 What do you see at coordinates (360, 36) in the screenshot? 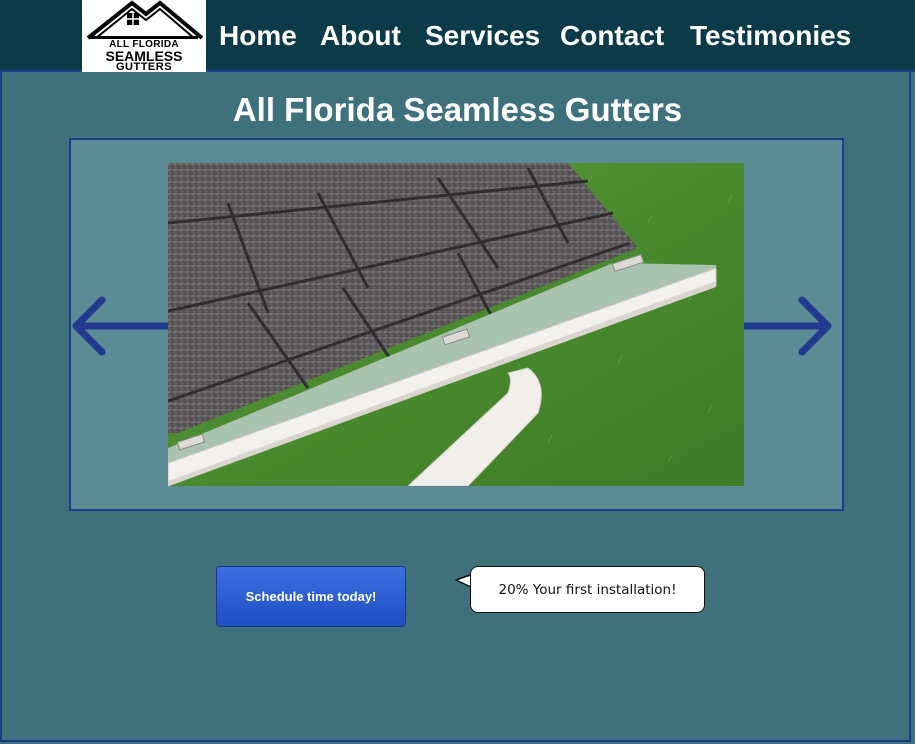
I see `nav-about: About` at bounding box center [360, 36].